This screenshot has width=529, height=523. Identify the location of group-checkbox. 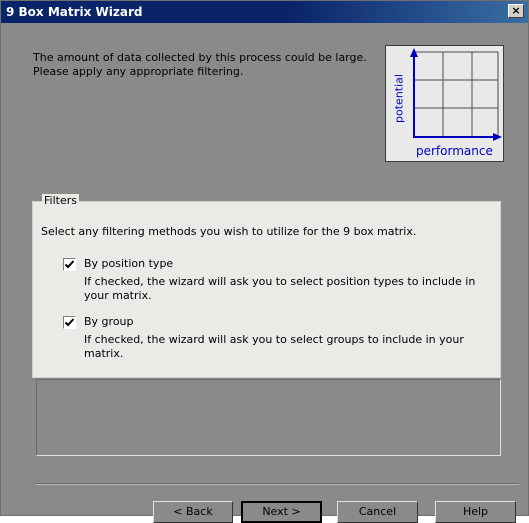
(69, 322).